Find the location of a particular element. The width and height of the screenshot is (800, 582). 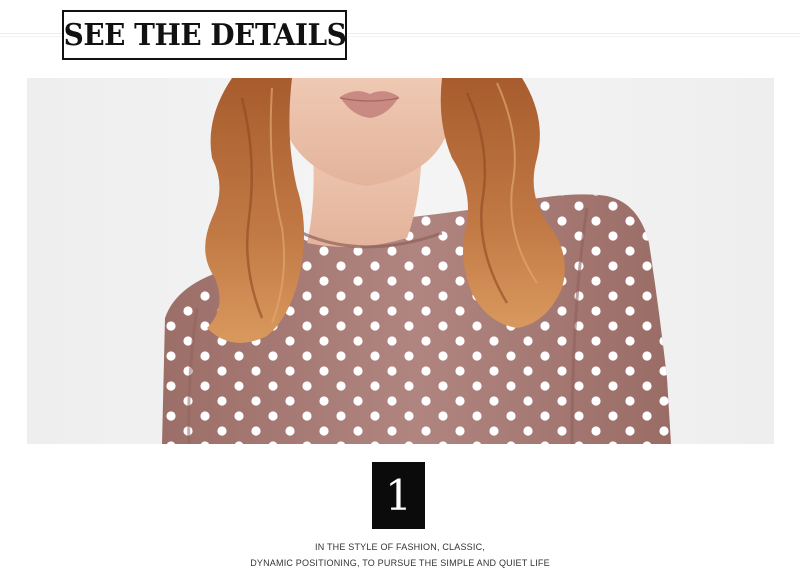

feature-number-badge: 1 is located at coordinates (398, 495).